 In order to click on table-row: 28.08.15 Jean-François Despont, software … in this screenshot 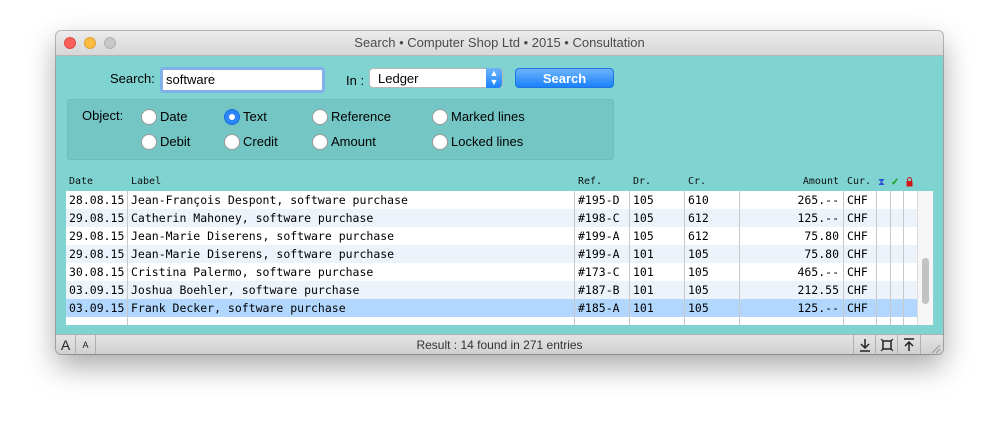, I will do `click(491, 200)`.